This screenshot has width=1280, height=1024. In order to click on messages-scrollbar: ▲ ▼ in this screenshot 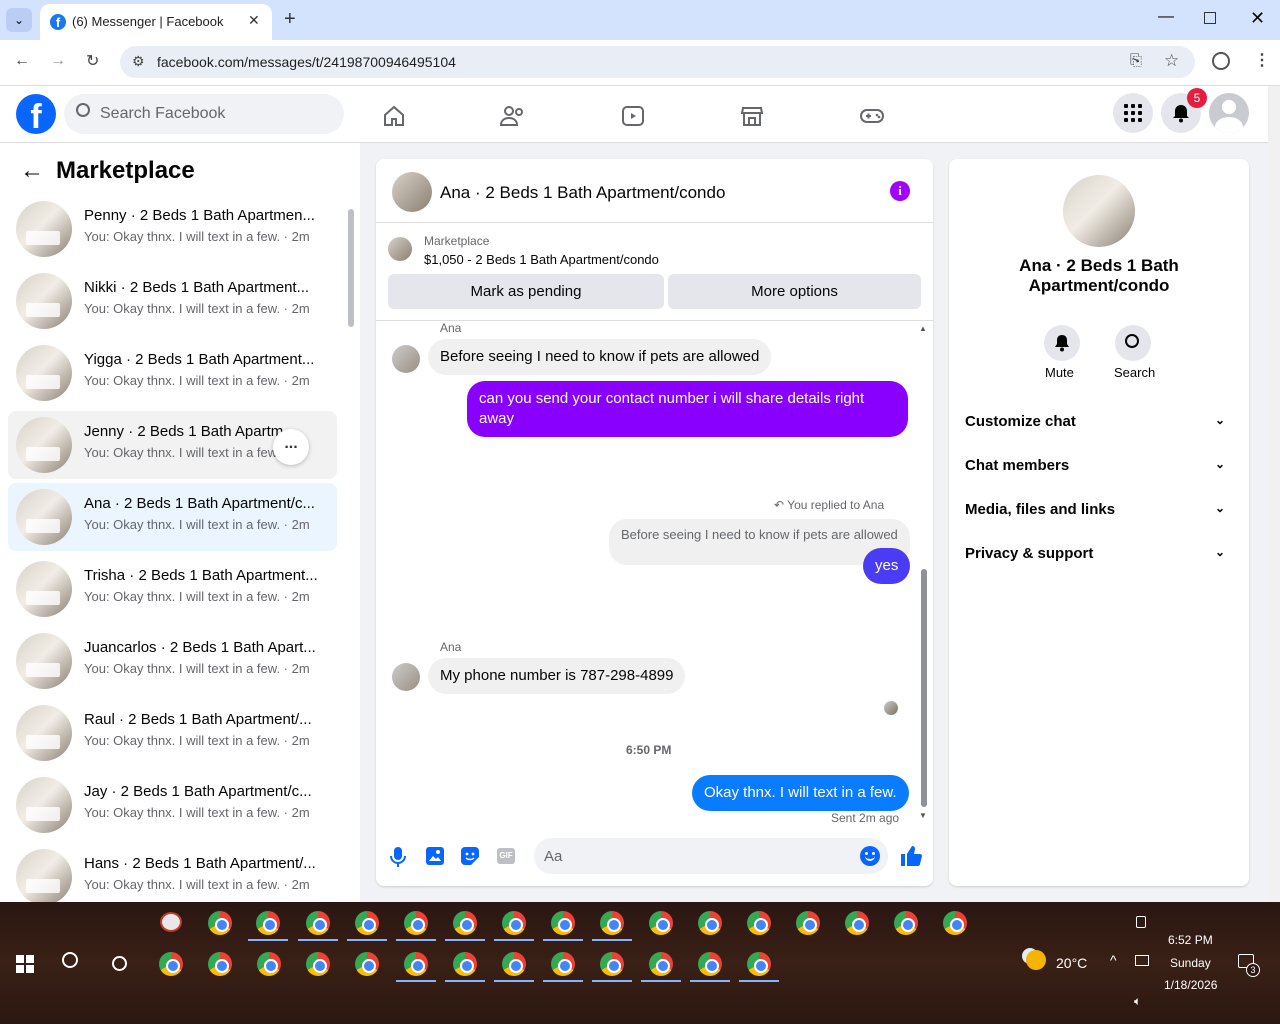, I will do `click(924, 573)`.